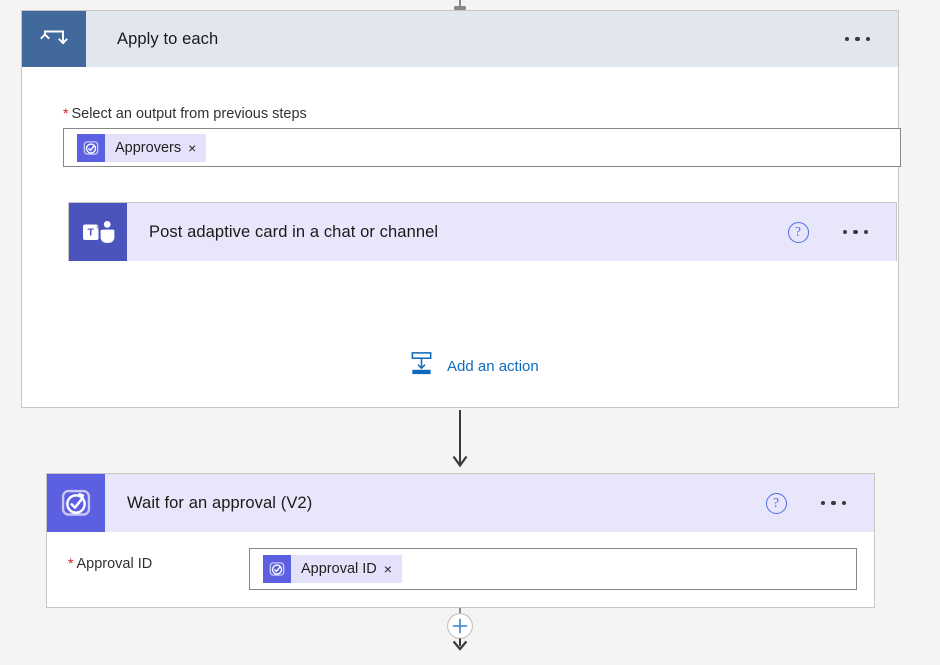 Image resolution: width=940 pixels, height=665 pixels. What do you see at coordinates (148, 147) in the screenshot?
I see `approvers-token-text: Approvers` at bounding box center [148, 147].